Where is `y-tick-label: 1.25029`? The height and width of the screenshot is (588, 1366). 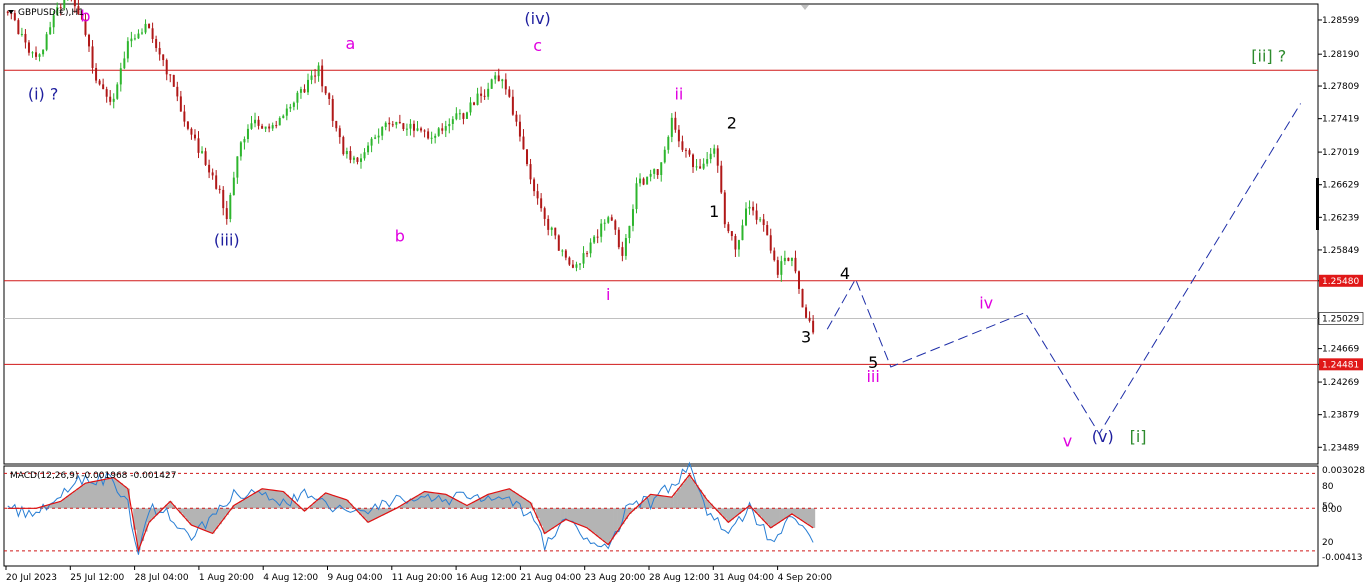
y-tick-label: 1.25029 is located at coordinates (1340, 319).